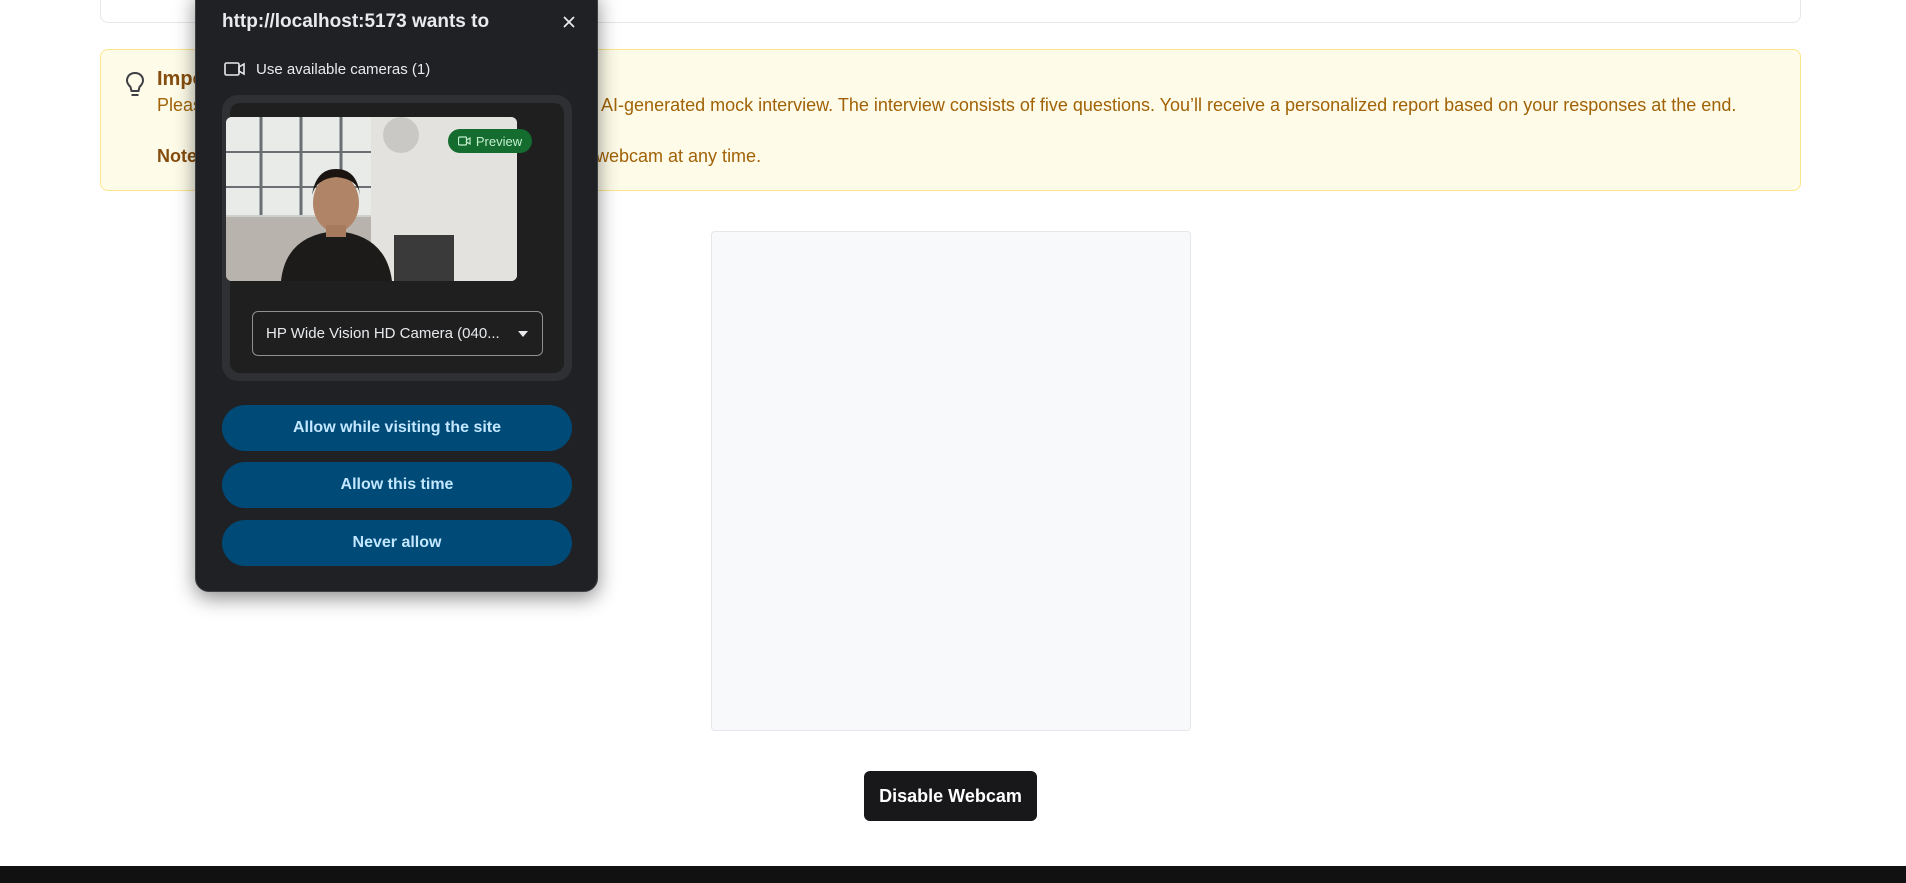  I want to click on taskbar, so click(953, 874).